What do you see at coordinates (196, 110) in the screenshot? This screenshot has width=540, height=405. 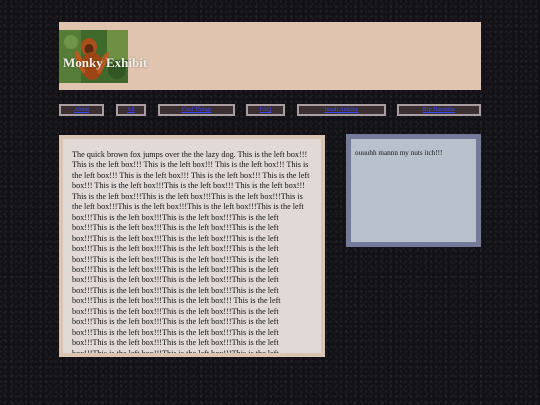 I see `nav-link-cool-things: Cool Things` at bounding box center [196, 110].